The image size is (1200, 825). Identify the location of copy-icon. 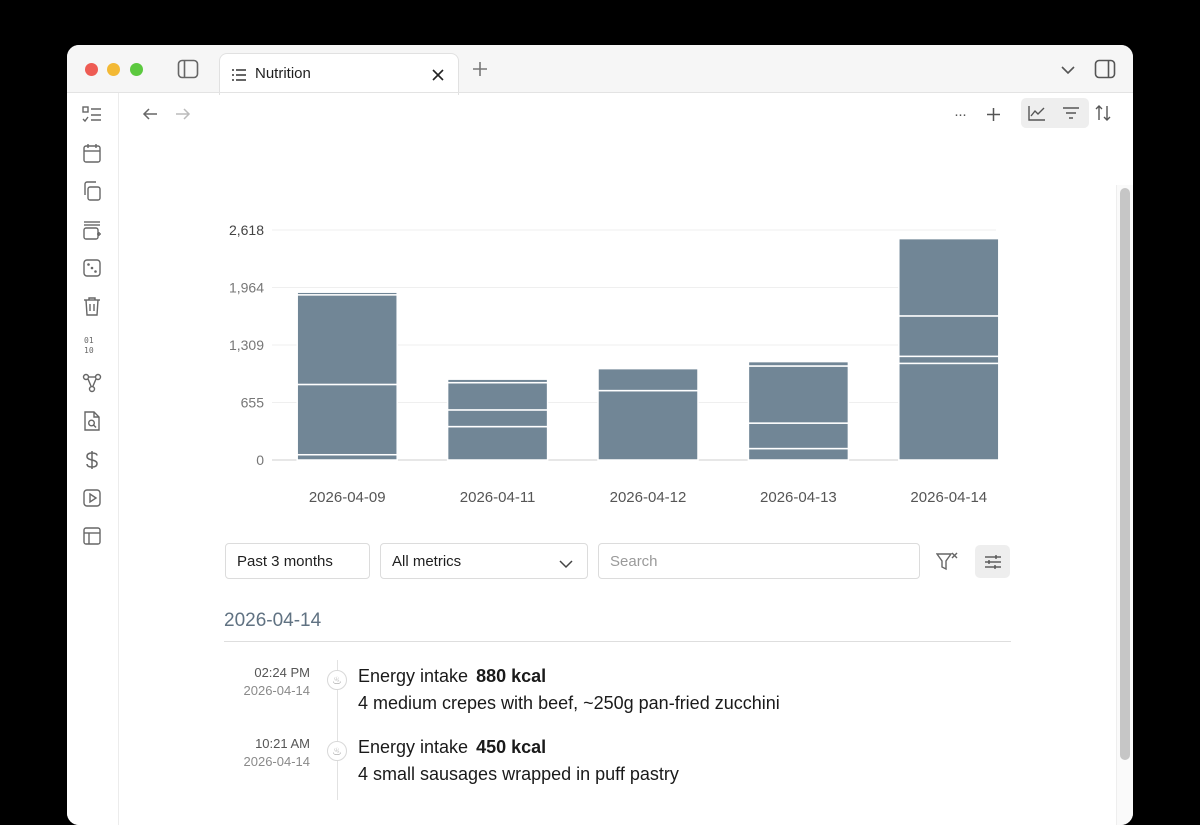
(92, 191).